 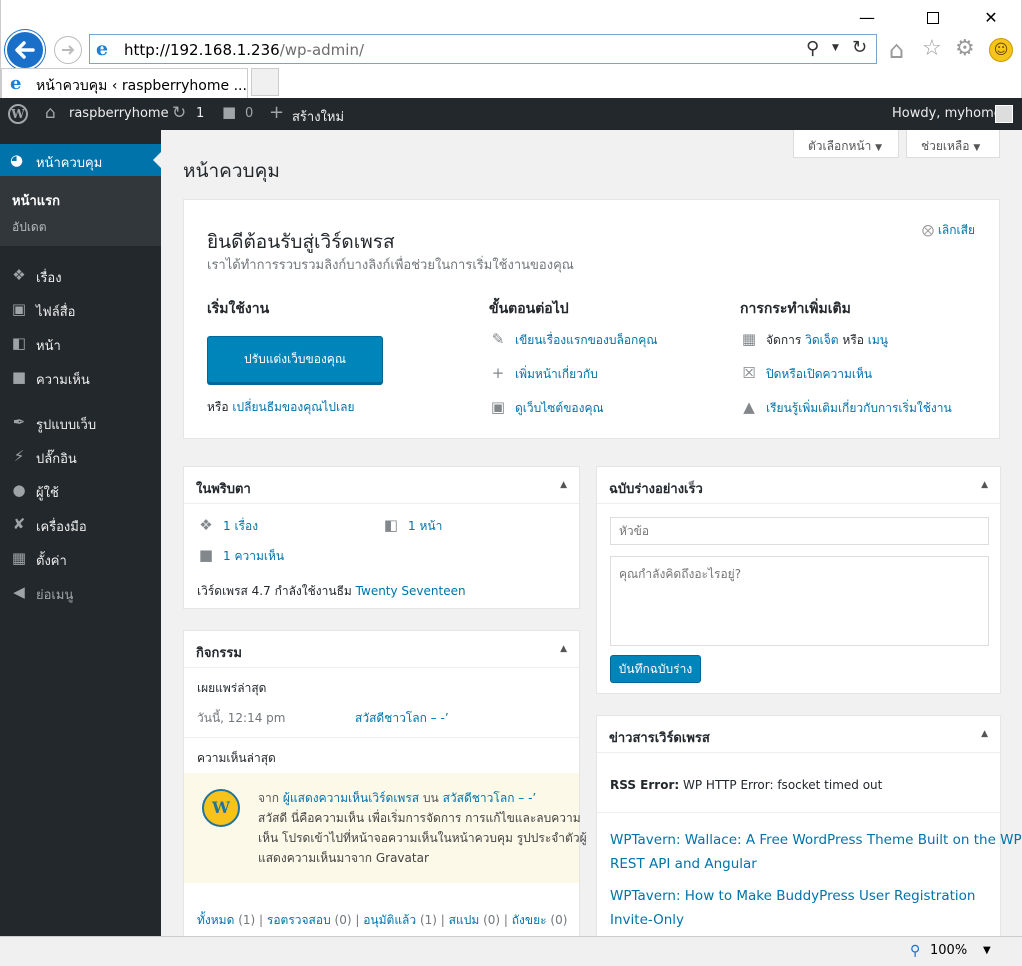 What do you see at coordinates (859, 408) in the screenshot?
I see `learn-more-link: เรียนรู้เพิ่มเติมเกี่ยวกับการเริ่มใช้งาน` at bounding box center [859, 408].